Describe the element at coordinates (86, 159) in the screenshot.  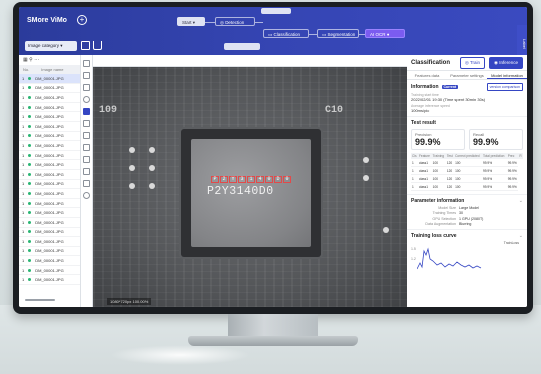
I see `magic-tool-icon` at that location.